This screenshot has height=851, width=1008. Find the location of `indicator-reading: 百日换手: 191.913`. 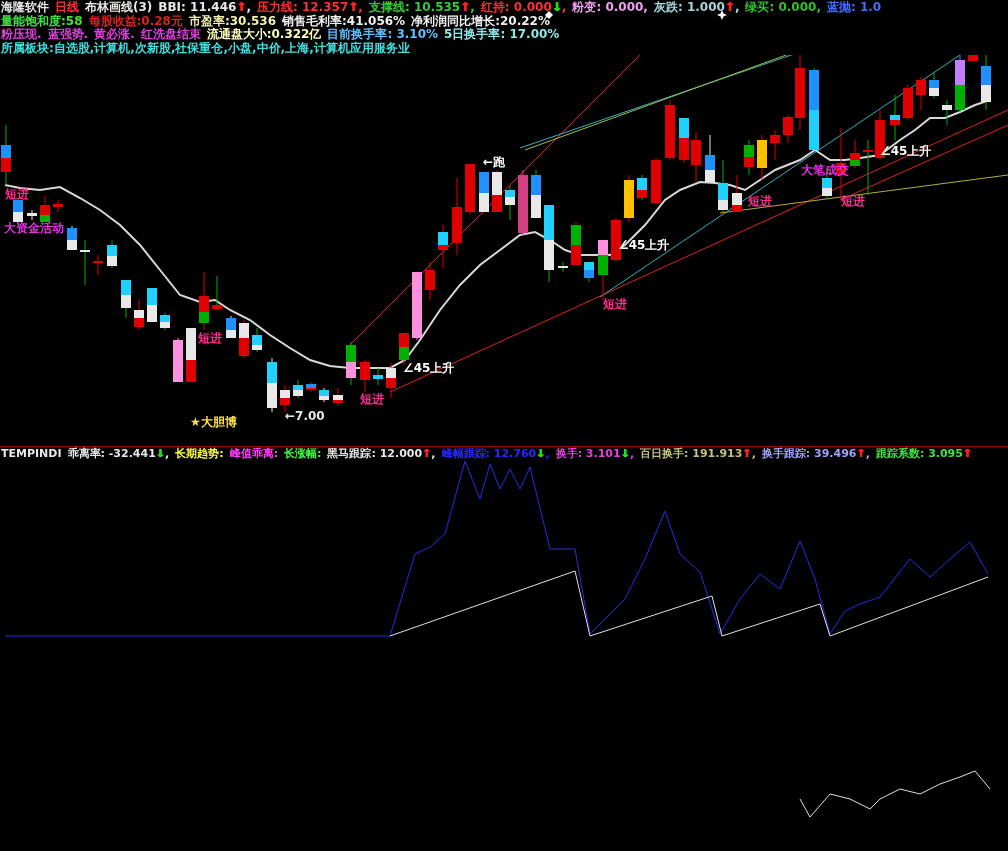

indicator-reading: 百日换手: 191.913 is located at coordinates (691, 454).